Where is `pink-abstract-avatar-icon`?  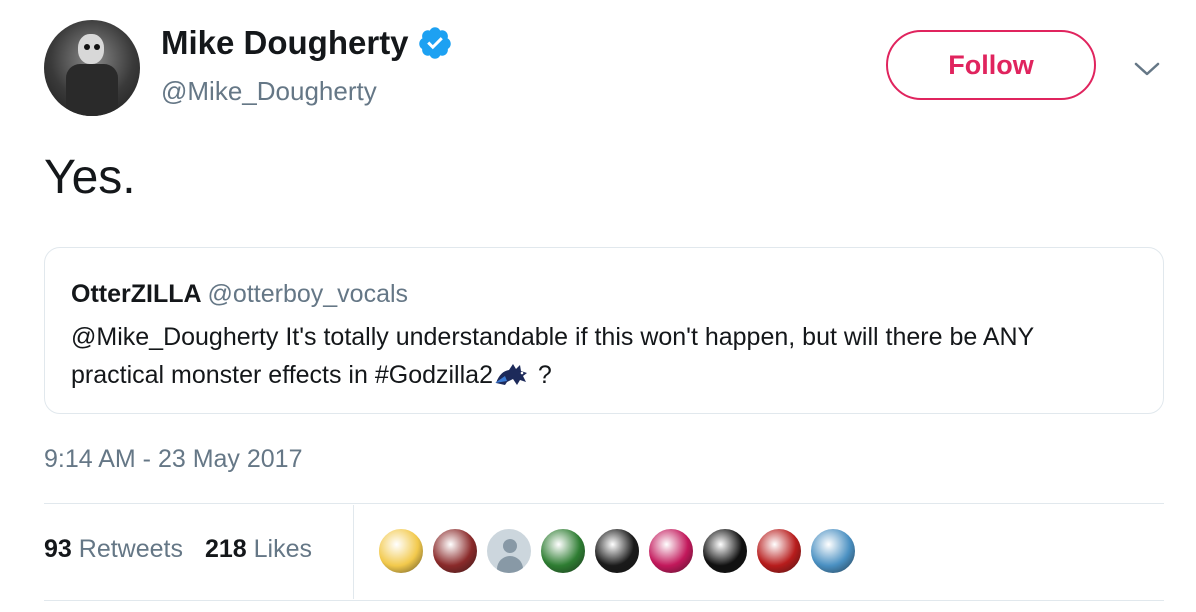
pink-abstract-avatar-icon is located at coordinates (671, 551).